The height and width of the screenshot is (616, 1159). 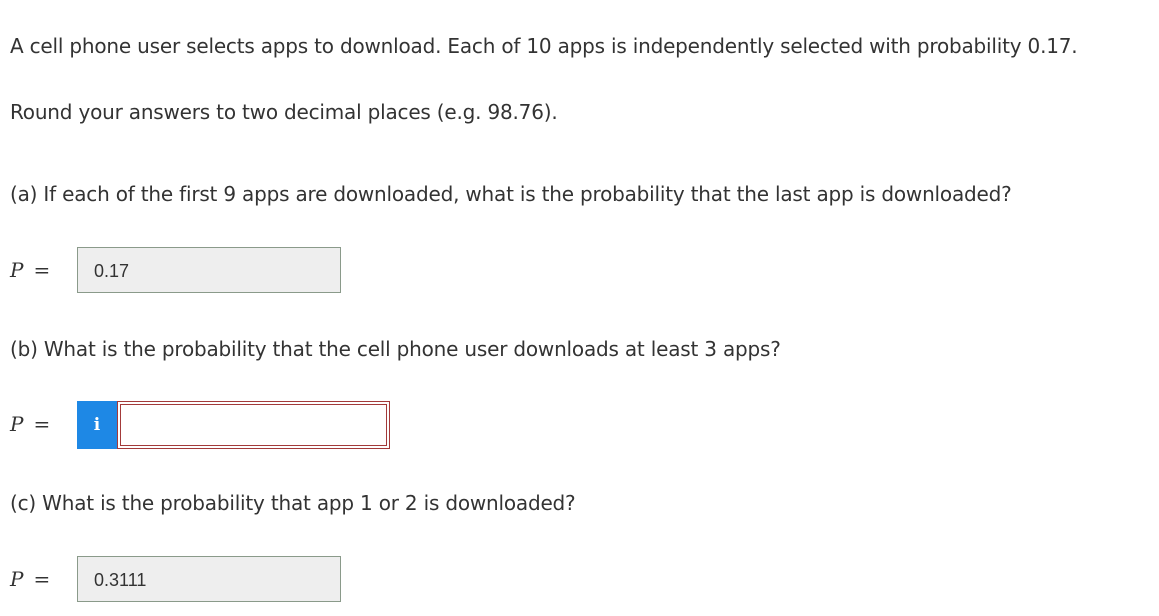 I want to click on answer-input-b-wrapper, so click(x=253, y=425).